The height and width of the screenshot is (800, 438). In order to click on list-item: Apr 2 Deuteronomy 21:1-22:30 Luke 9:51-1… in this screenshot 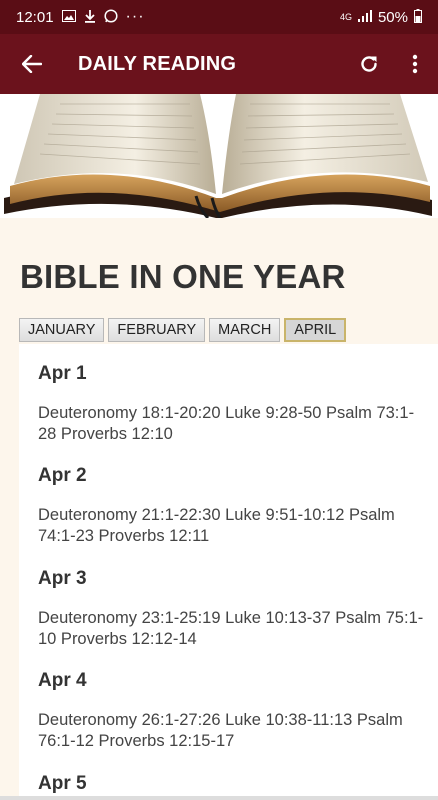, I will do `click(234, 506)`.